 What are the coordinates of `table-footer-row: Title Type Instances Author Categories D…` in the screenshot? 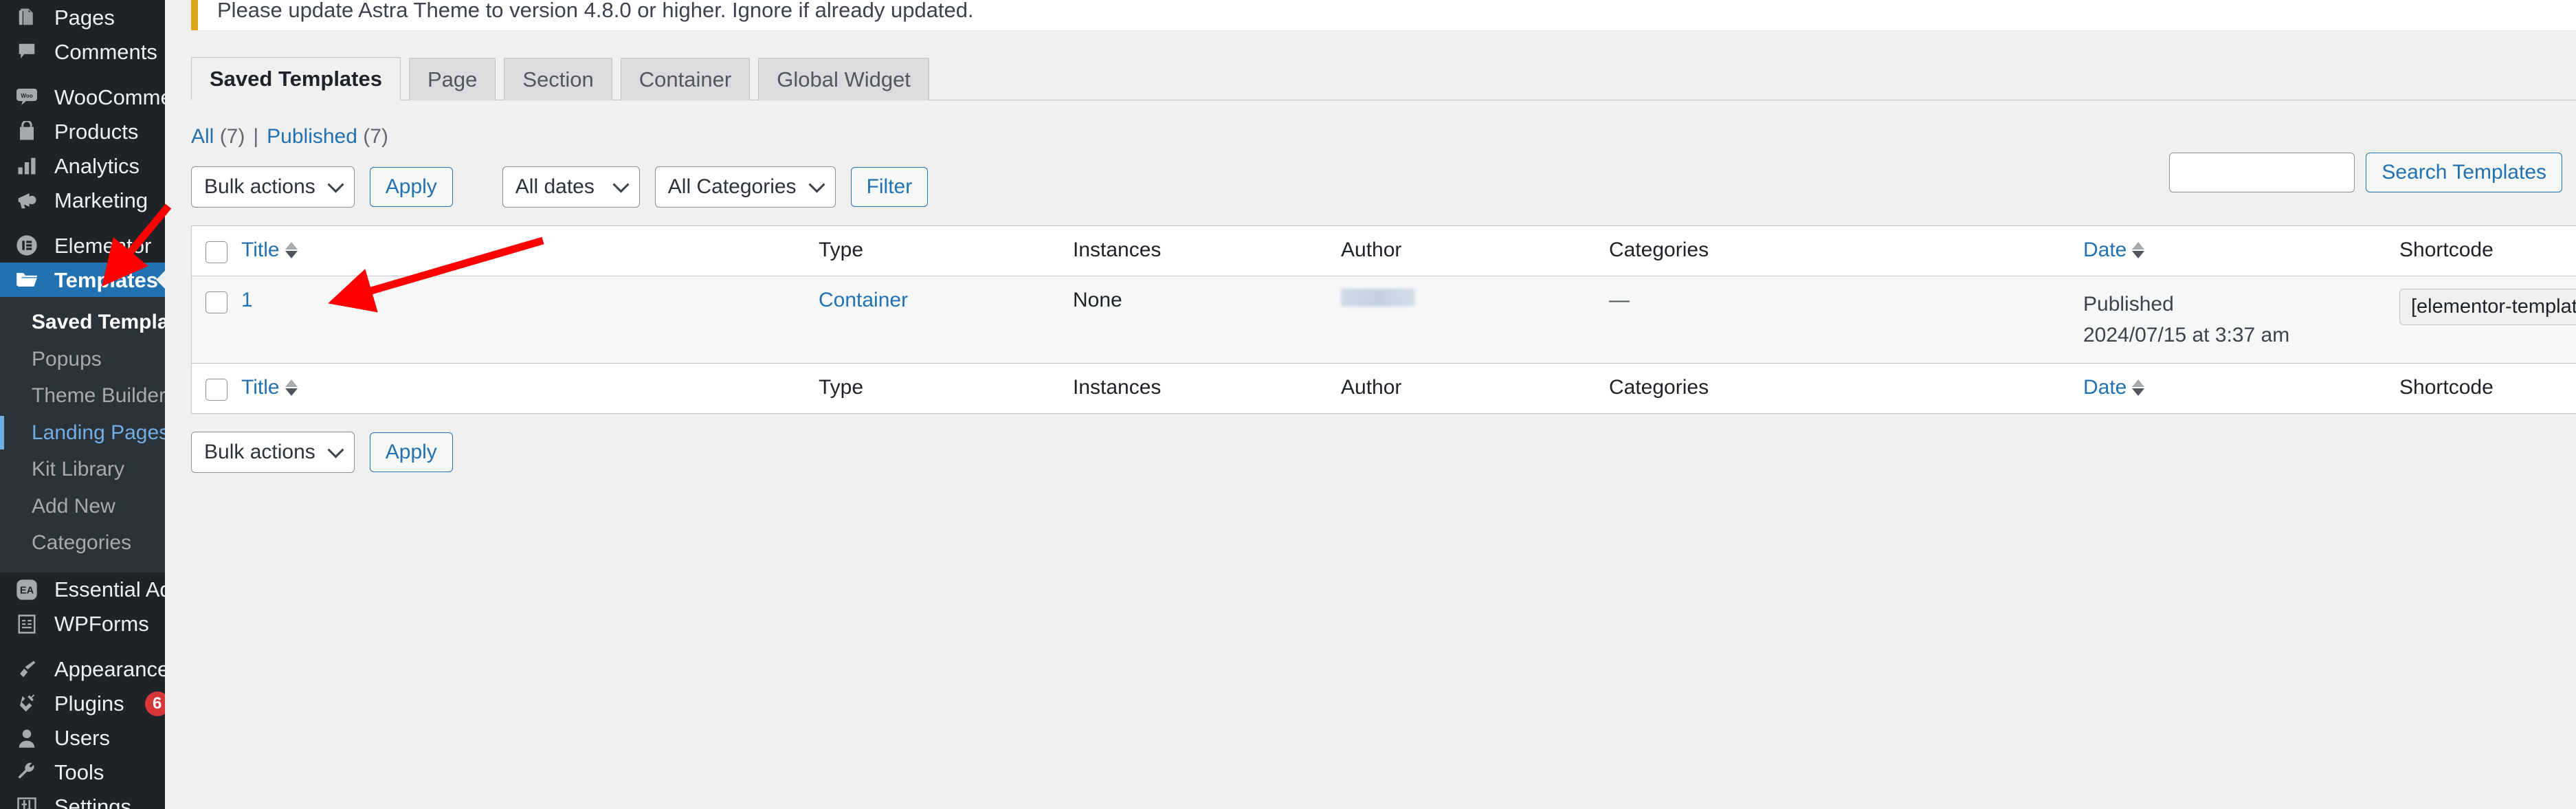 It's located at (1384, 388).